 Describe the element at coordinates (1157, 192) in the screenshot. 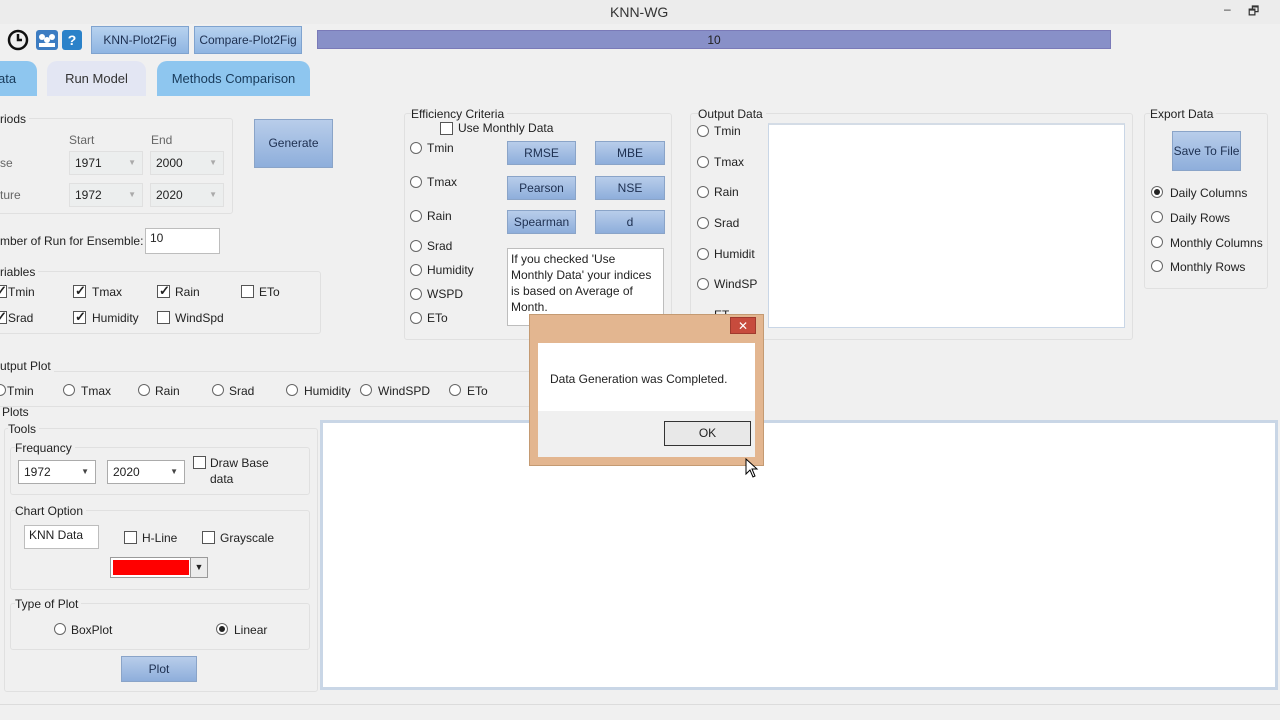

I see `export-radio-daily-columns` at that location.